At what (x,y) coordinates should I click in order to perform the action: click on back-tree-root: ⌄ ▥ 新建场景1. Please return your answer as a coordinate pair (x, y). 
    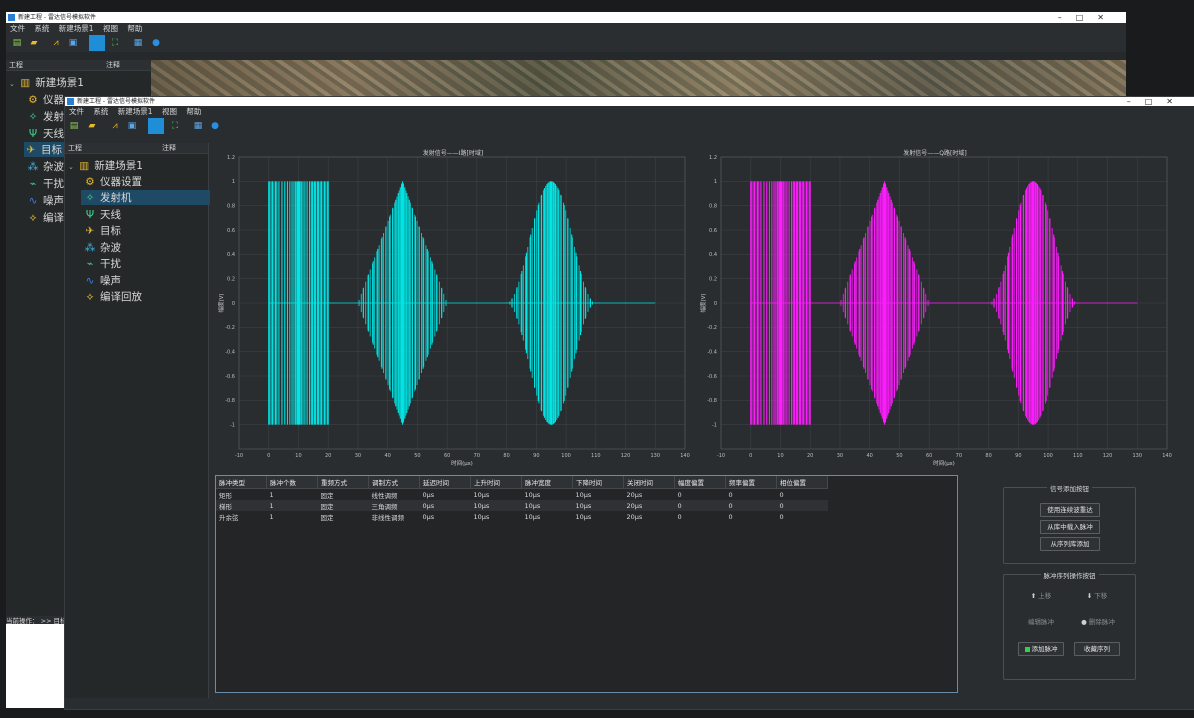
    Looking at the image, I should click on (46, 82).